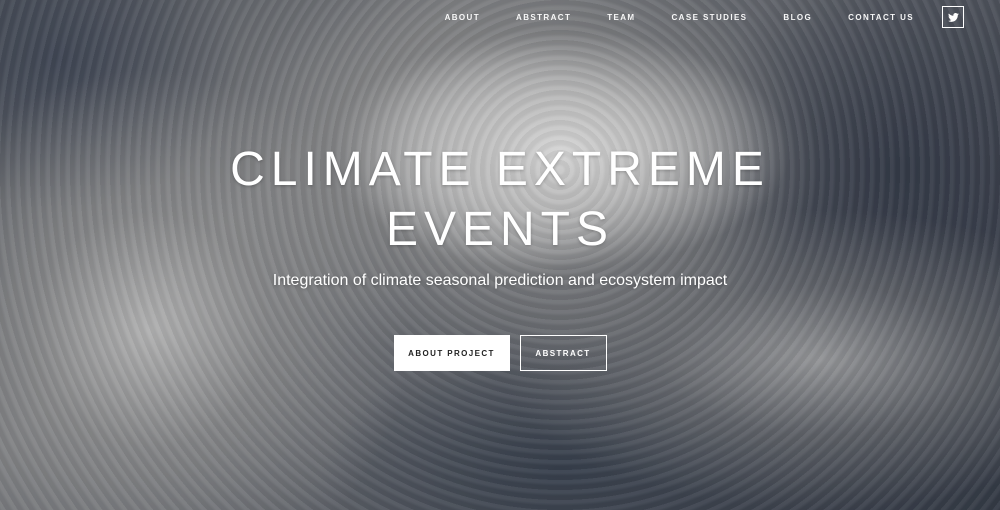  I want to click on nav-link-abstract: ABSTRACT, so click(543, 17).